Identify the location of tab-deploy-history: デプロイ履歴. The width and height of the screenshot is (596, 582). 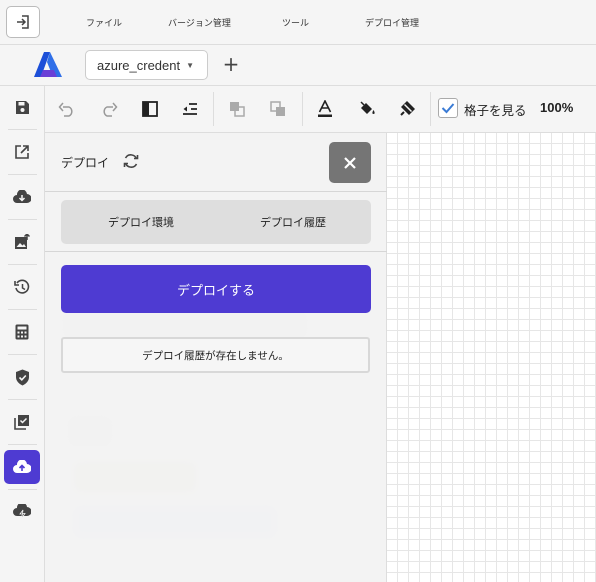
(293, 222).